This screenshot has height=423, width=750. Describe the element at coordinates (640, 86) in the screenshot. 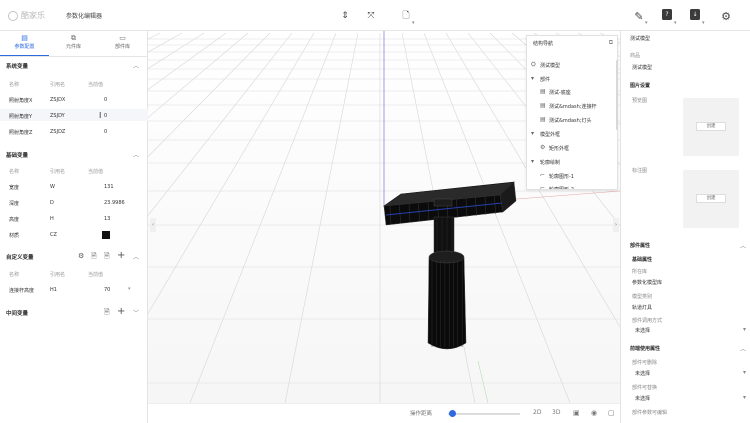

I see `image-settings-title: 图片设置` at that location.